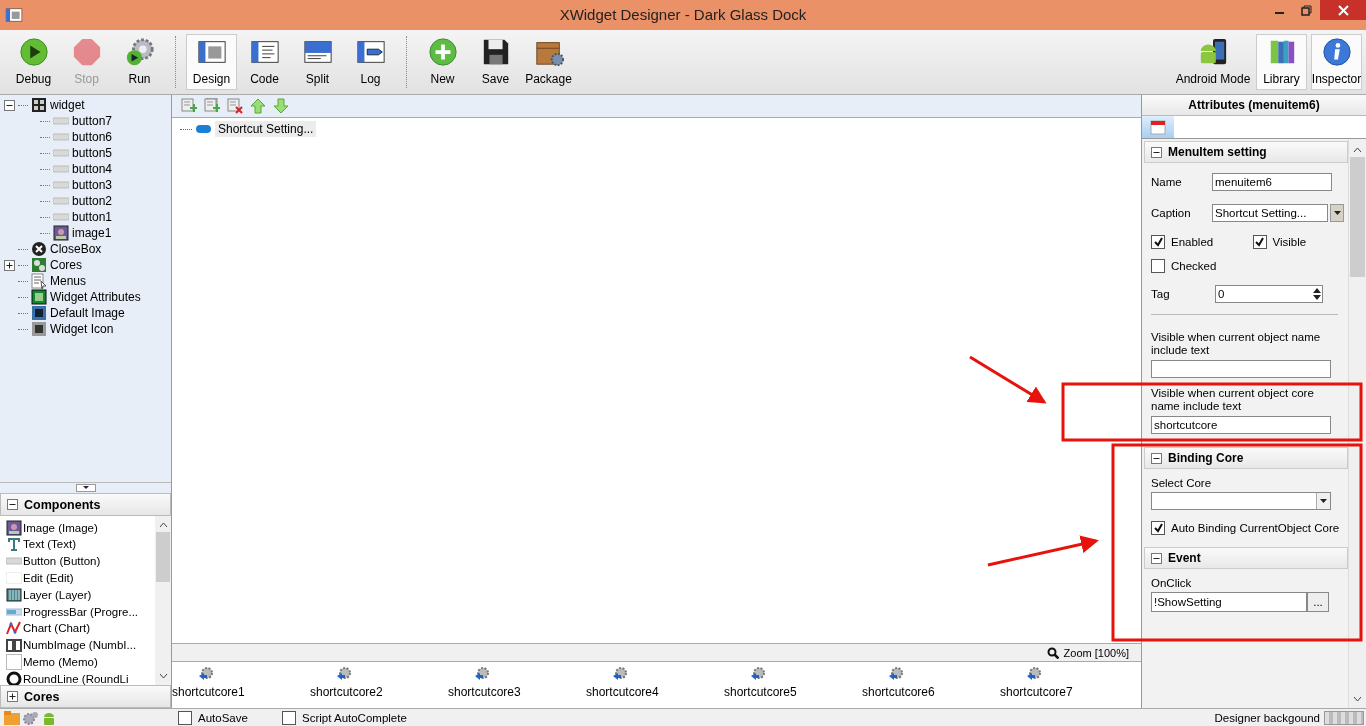 This screenshot has height=726, width=1366. Describe the element at coordinates (67, 105) in the screenshot. I see `tree-item: widget` at that location.